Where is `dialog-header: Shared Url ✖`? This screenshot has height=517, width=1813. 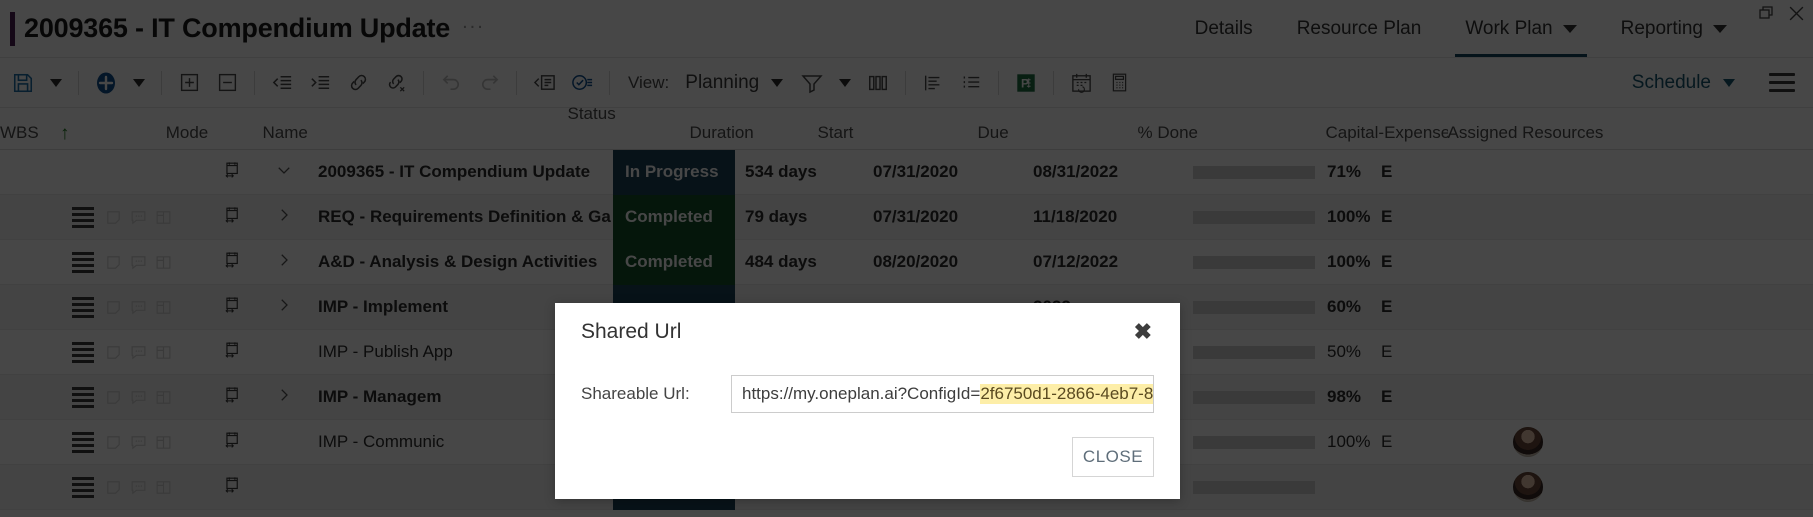 dialog-header: Shared Url ✖ is located at coordinates (867, 332).